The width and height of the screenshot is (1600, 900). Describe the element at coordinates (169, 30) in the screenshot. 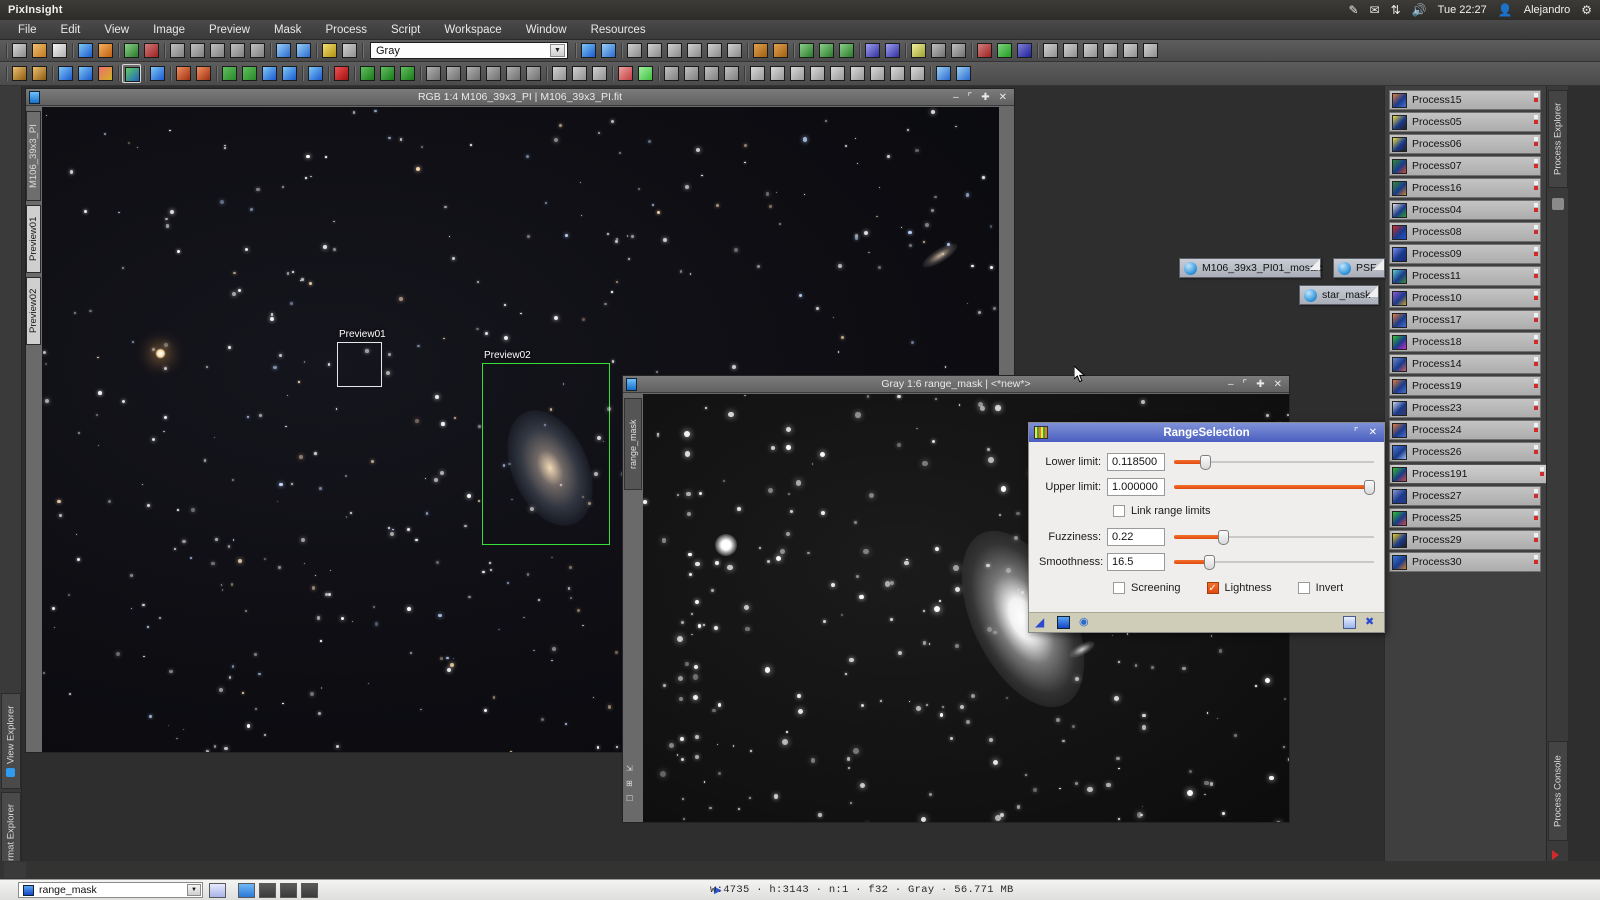

I see `menu-image: Image` at that location.